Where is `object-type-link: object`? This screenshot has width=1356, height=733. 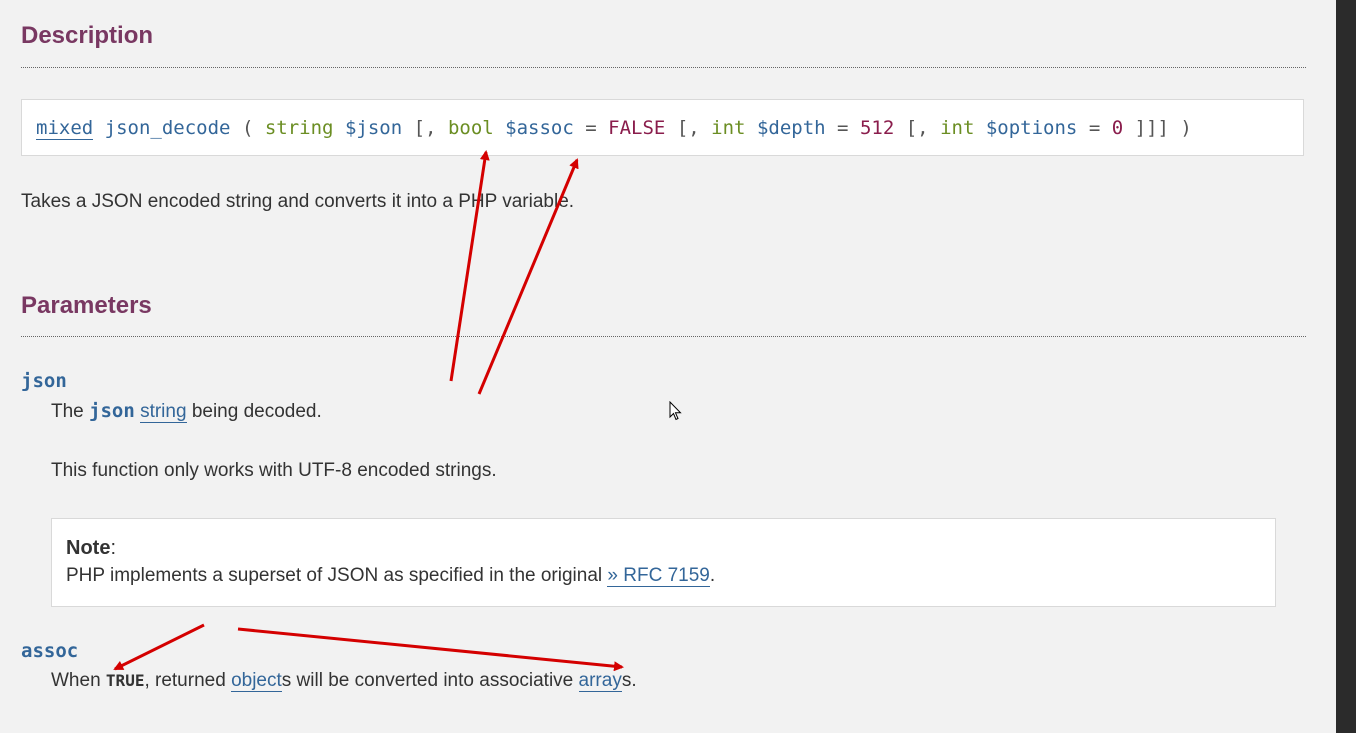
object-type-link: object is located at coordinates (256, 681).